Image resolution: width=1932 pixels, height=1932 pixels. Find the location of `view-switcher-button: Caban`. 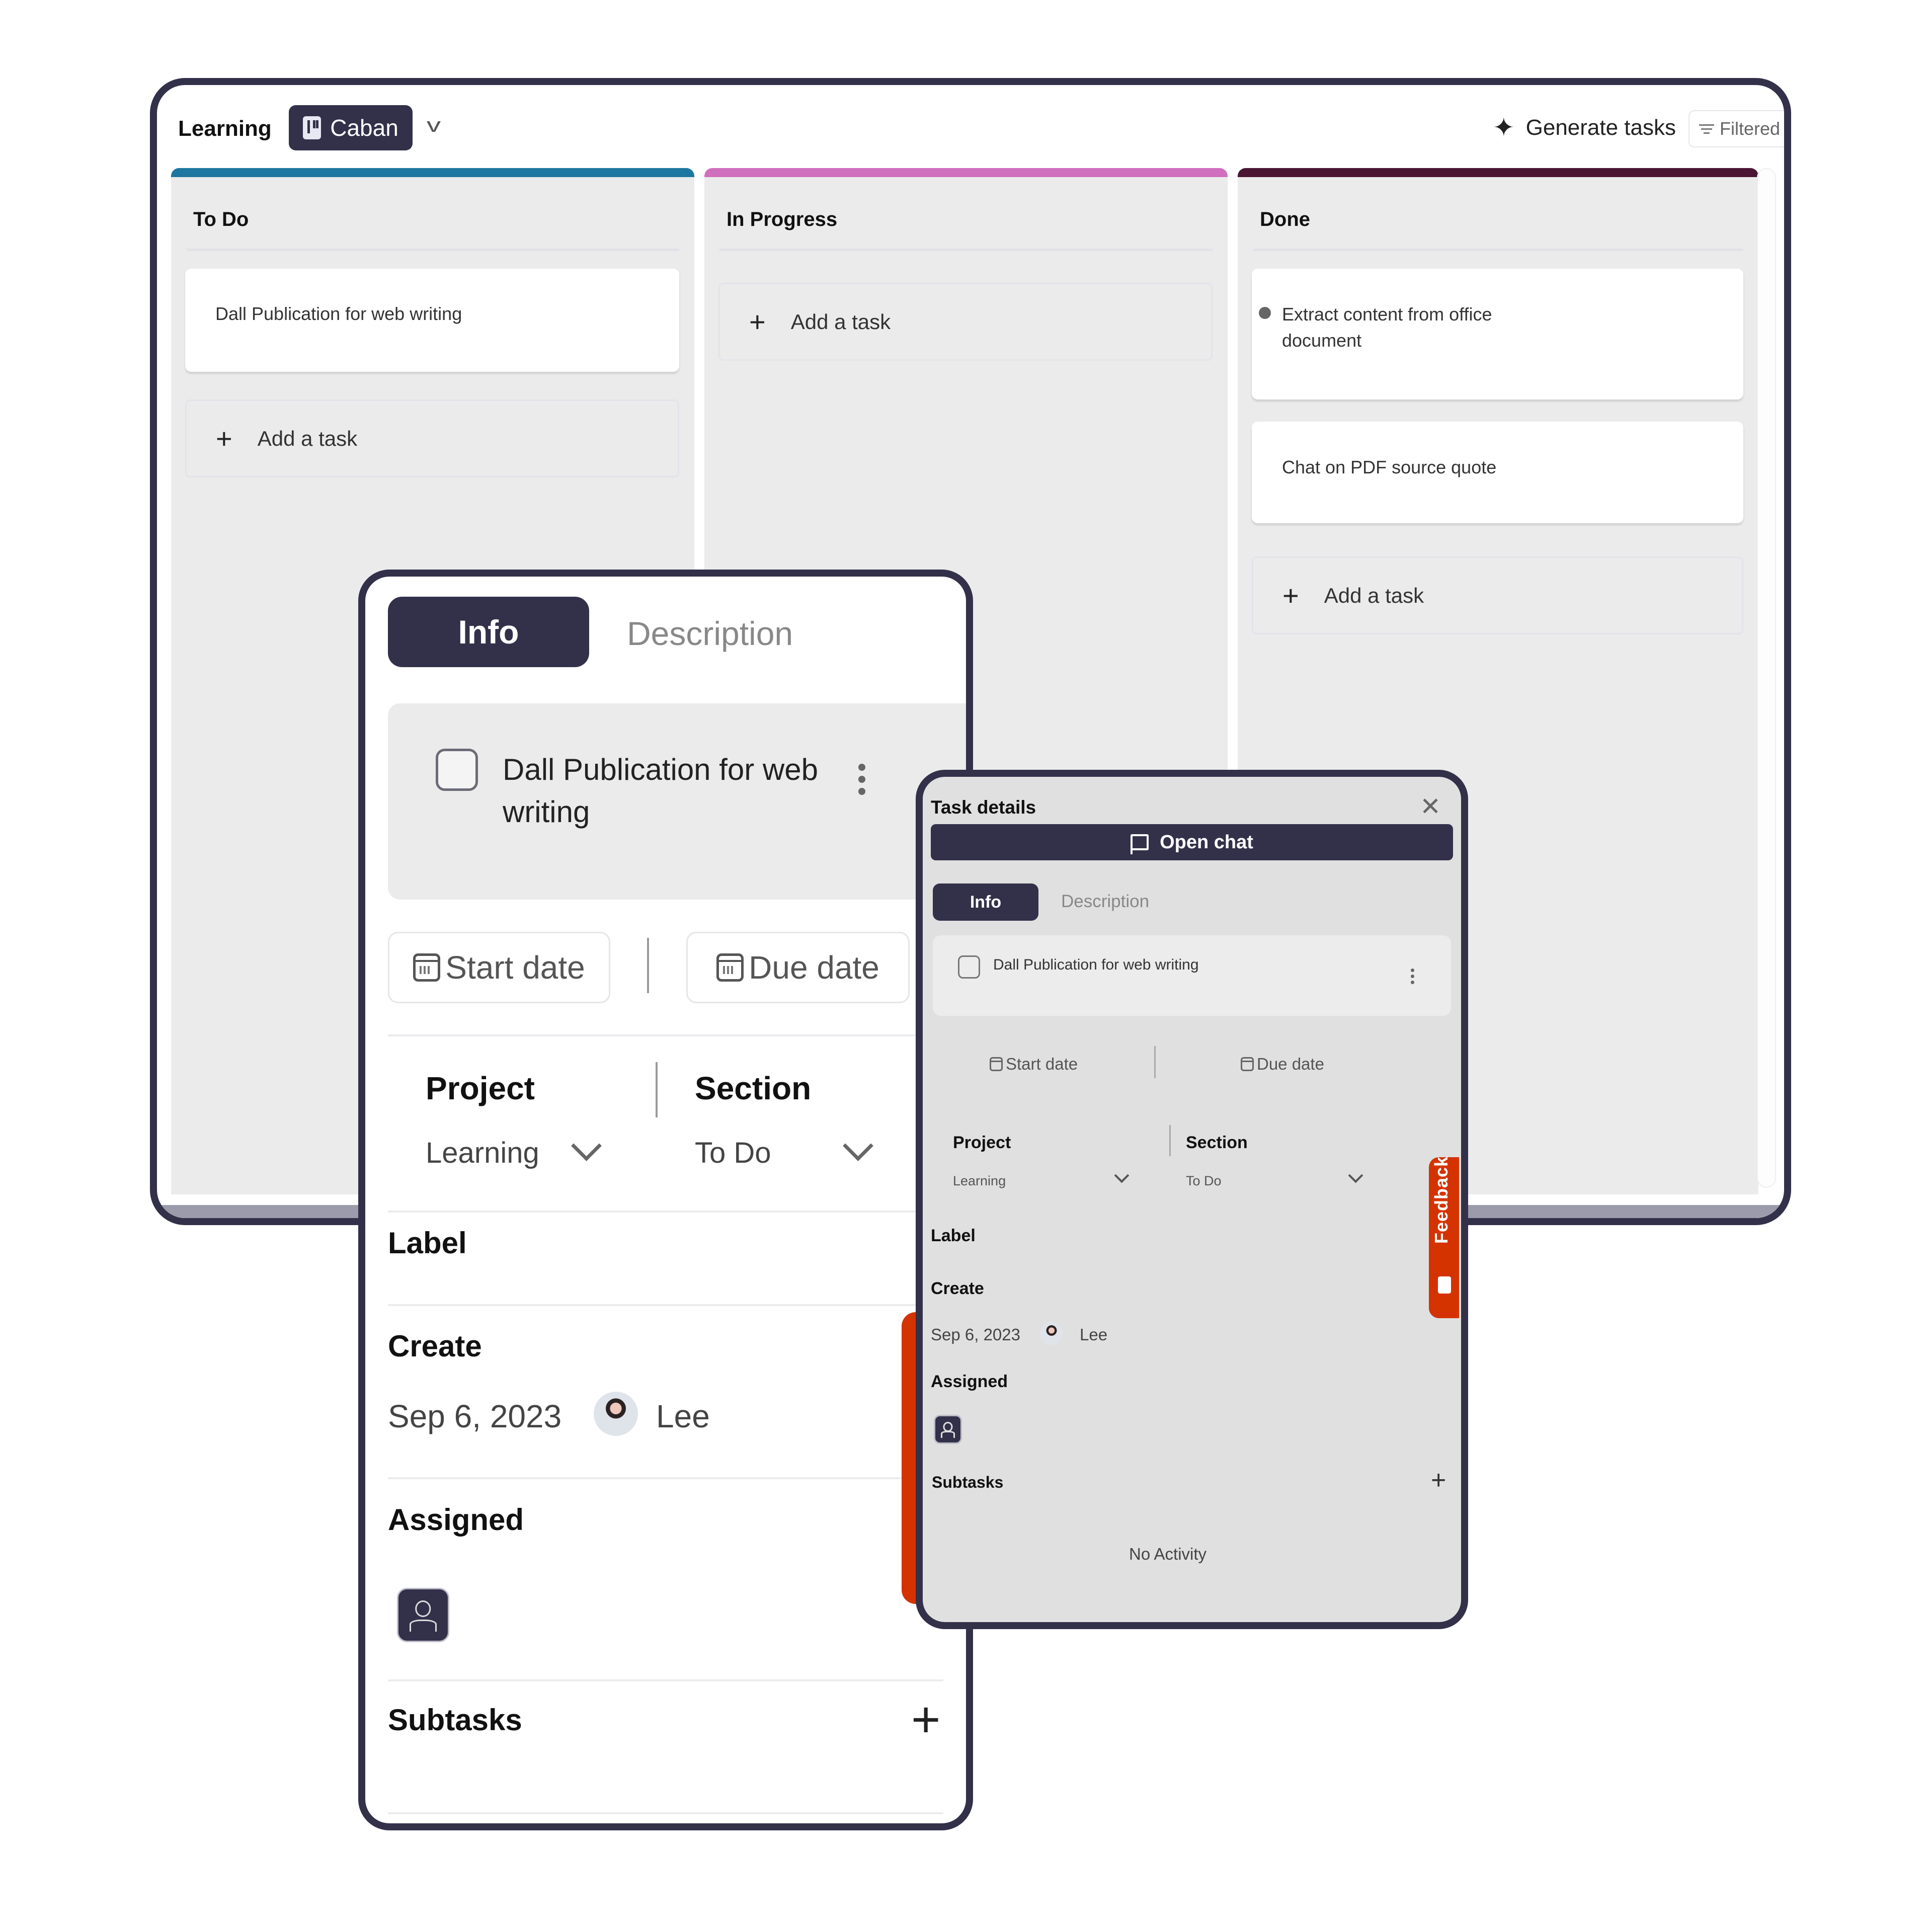

view-switcher-button: Caban is located at coordinates (351, 127).